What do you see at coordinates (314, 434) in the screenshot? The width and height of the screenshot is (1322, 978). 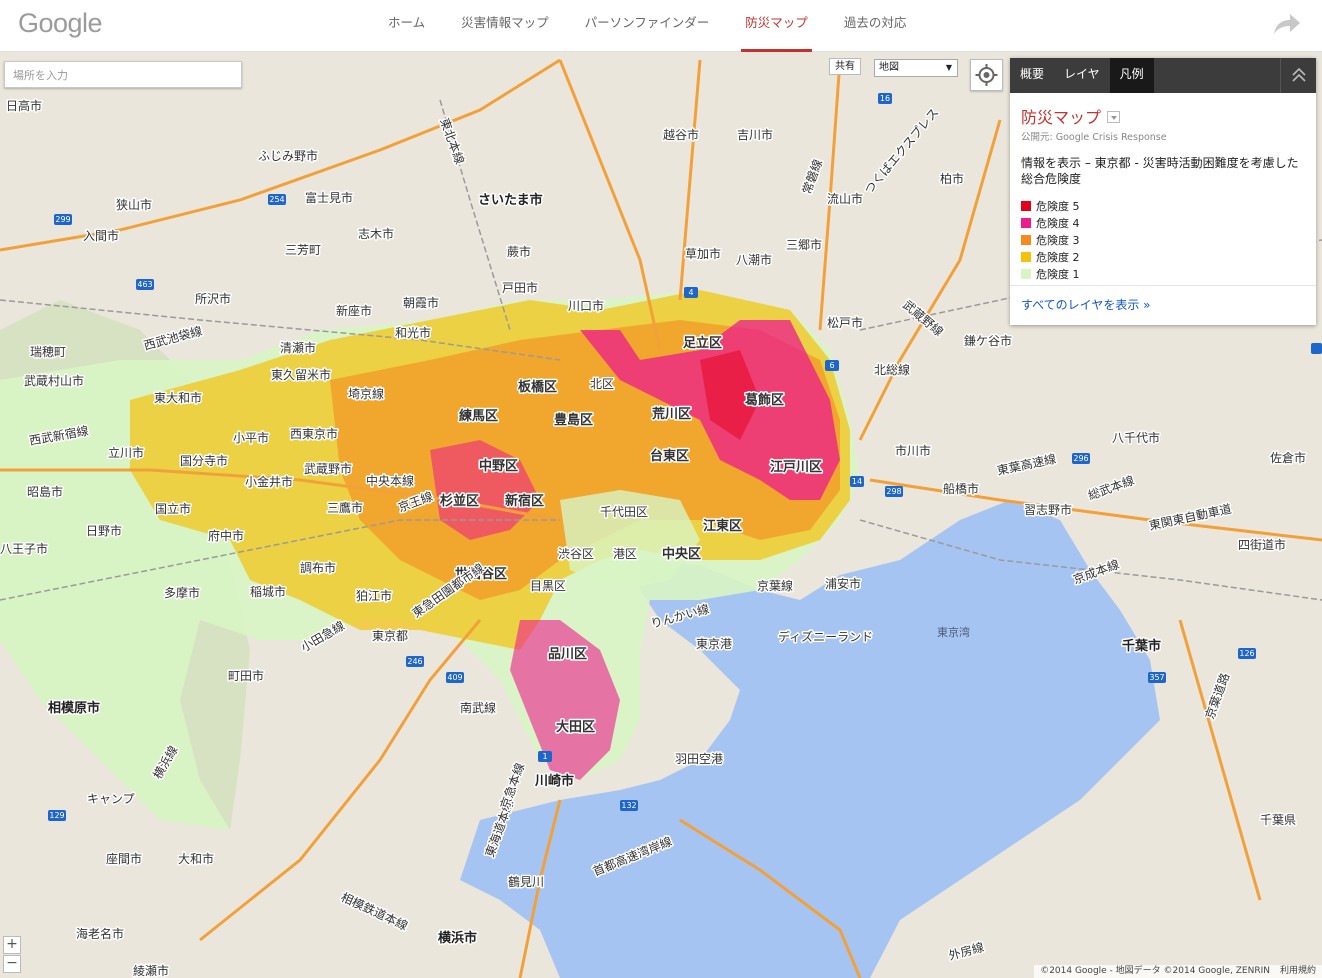 I see `city-nishitokyo: 西東京市` at bounding box center [314, 434].